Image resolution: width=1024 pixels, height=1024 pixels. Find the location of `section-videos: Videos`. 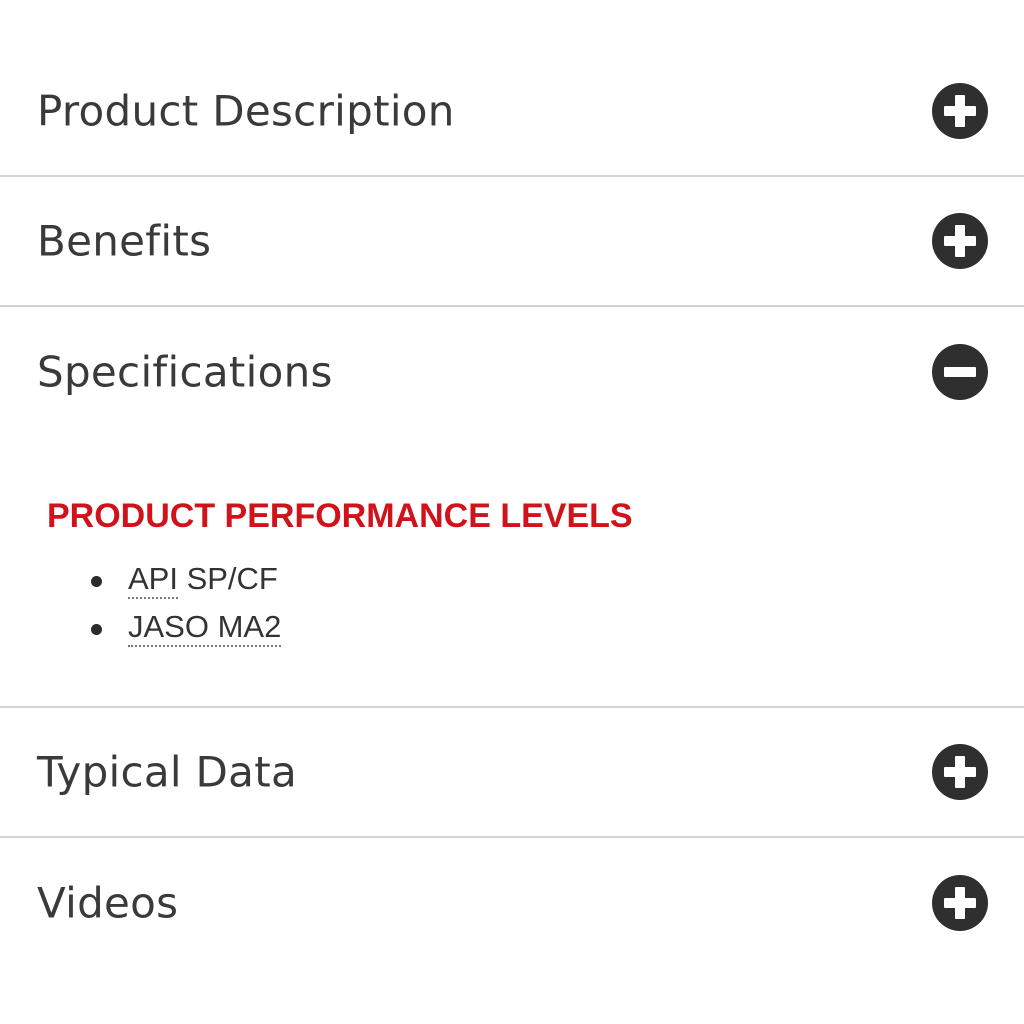

section-videos: Videos is located at coordinates (512, 903).